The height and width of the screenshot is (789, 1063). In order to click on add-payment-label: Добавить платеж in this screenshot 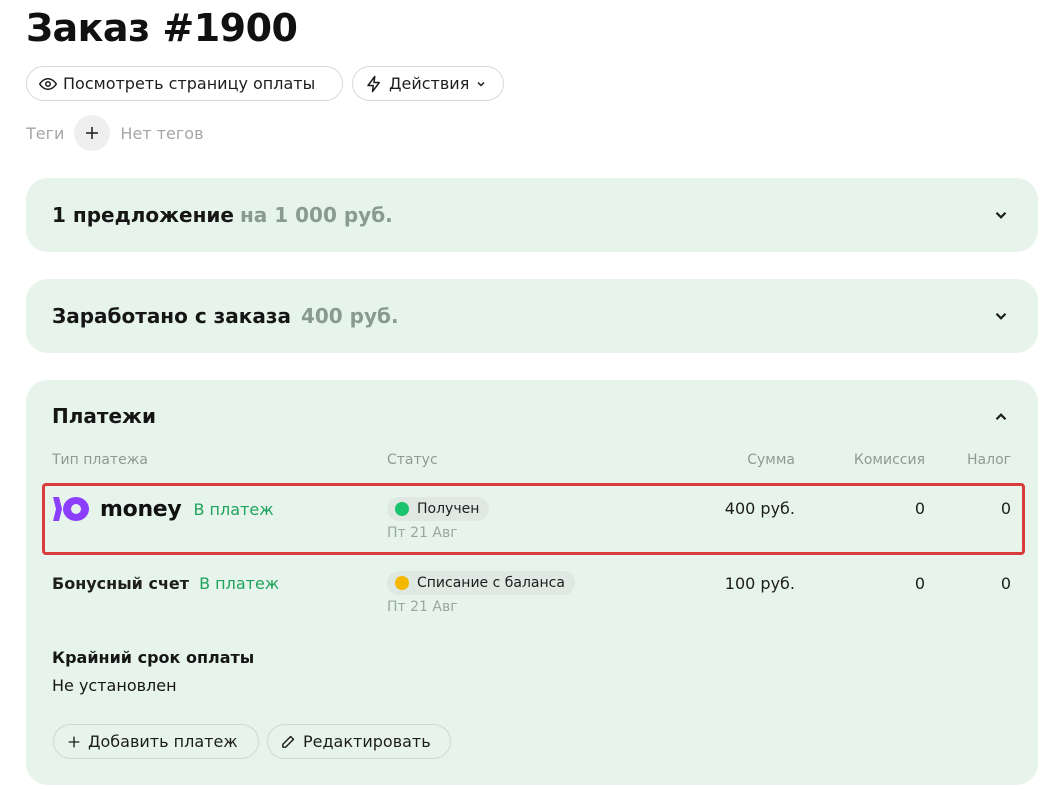, I will do `click(163, 741)`.